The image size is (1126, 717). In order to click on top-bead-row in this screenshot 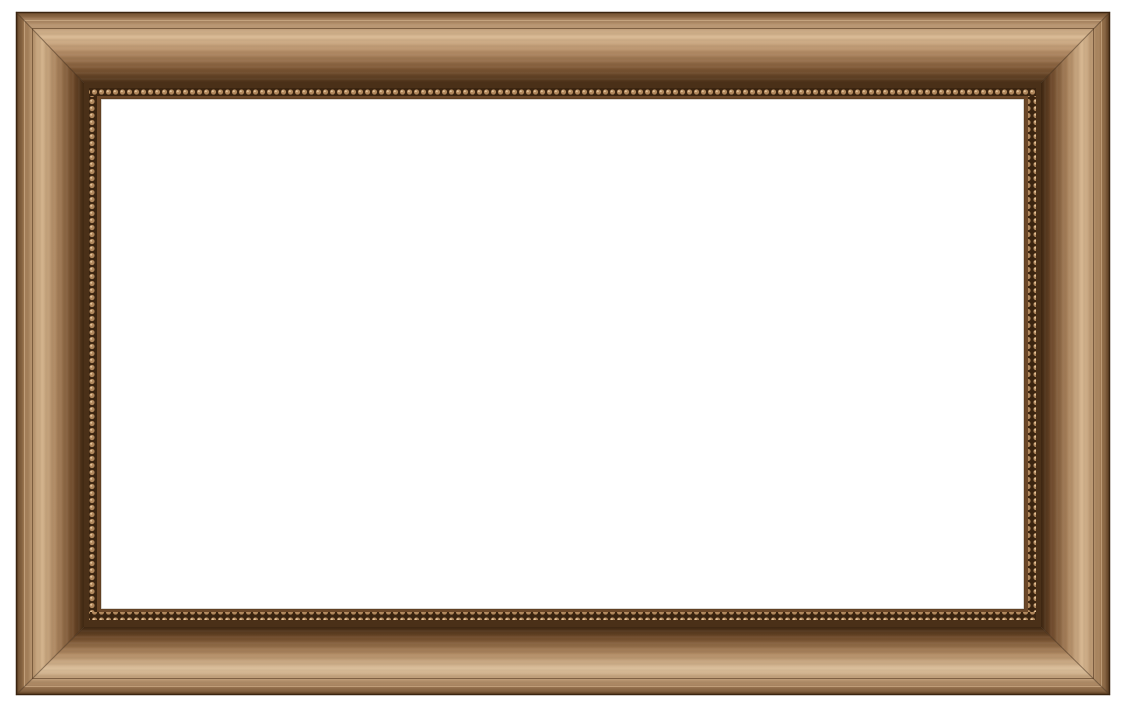, I will do `click(562, 92)`.